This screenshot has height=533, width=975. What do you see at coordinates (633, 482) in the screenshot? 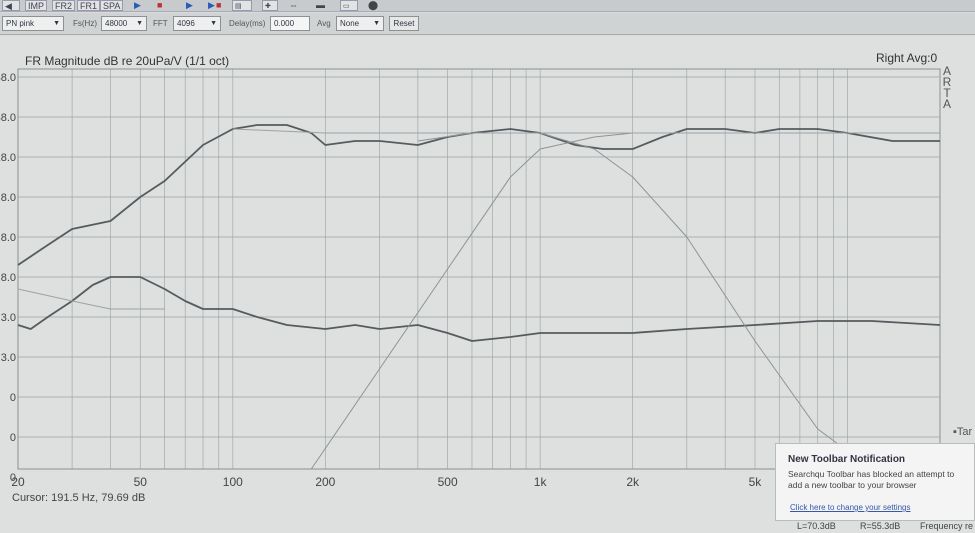
I see `x-tick-label: 2k` at bounding box center [633, 482].